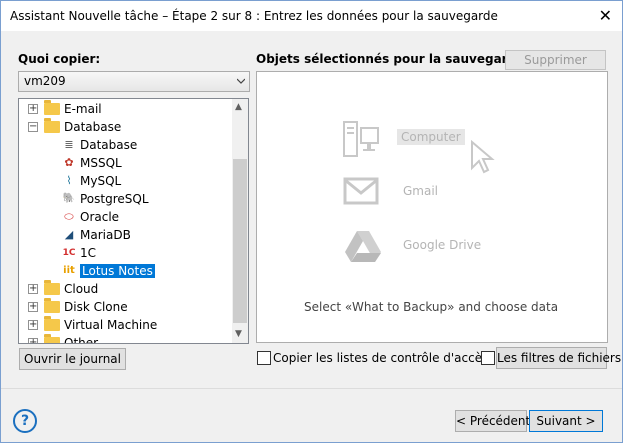 The image size is (623, 443). I want to click on tree-item-mssql: ✿ MSSQL, so click(125, 163).